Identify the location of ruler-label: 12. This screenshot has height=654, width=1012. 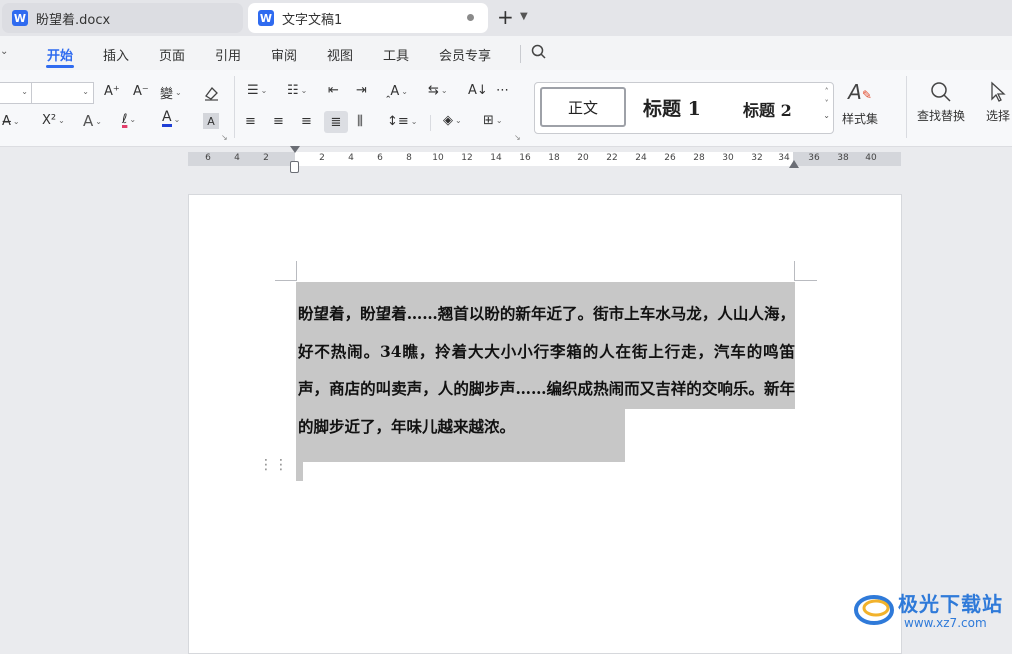
(467, 158).